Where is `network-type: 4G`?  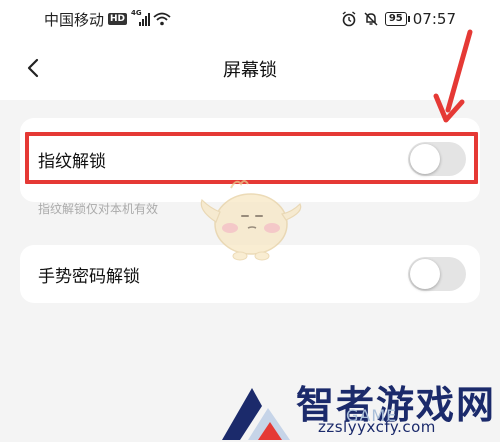
network-type: 4G is located at coordinates (136, 13).